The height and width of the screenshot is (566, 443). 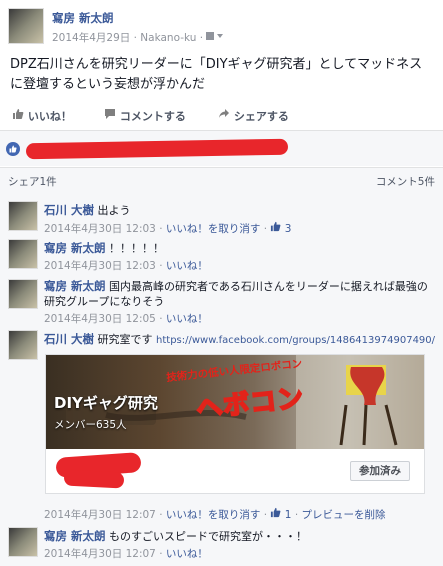 I want to click on comment-text: ！！！！！, so click(x=137, y=248).